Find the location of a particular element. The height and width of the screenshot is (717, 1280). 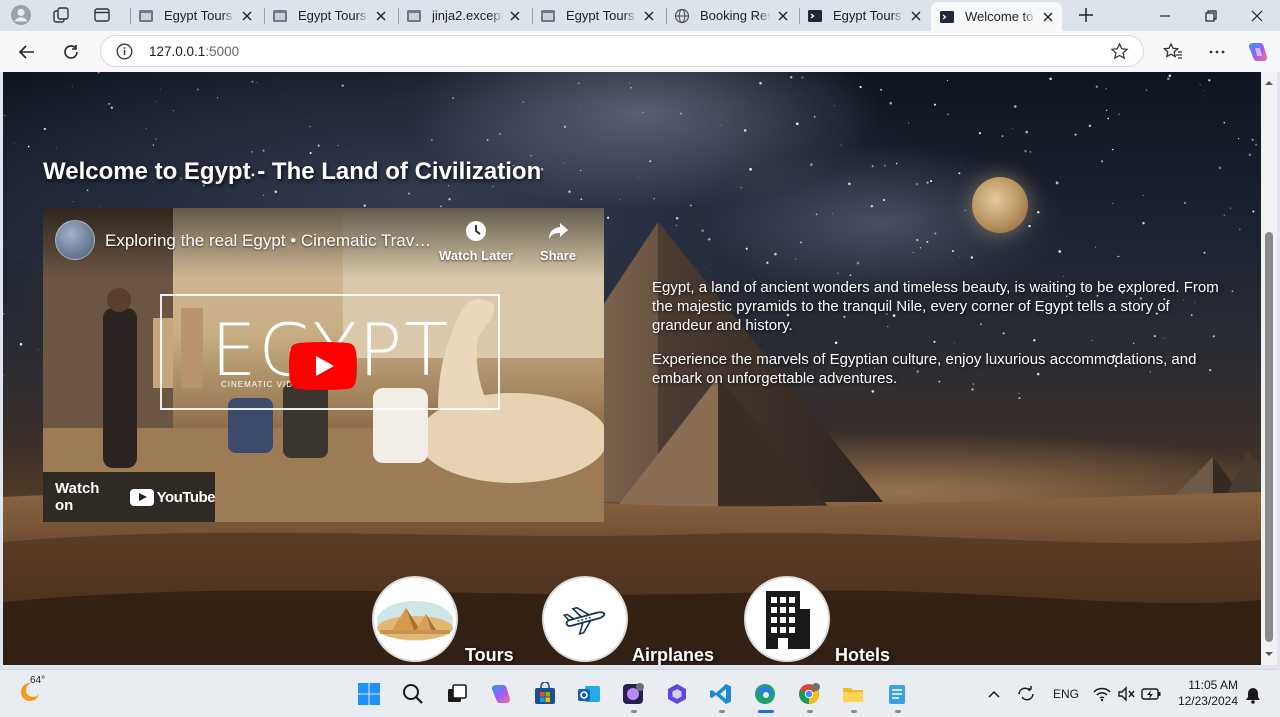

watch-on-youtube-button: Watch on YouTube is located at coordinates (129, 497).